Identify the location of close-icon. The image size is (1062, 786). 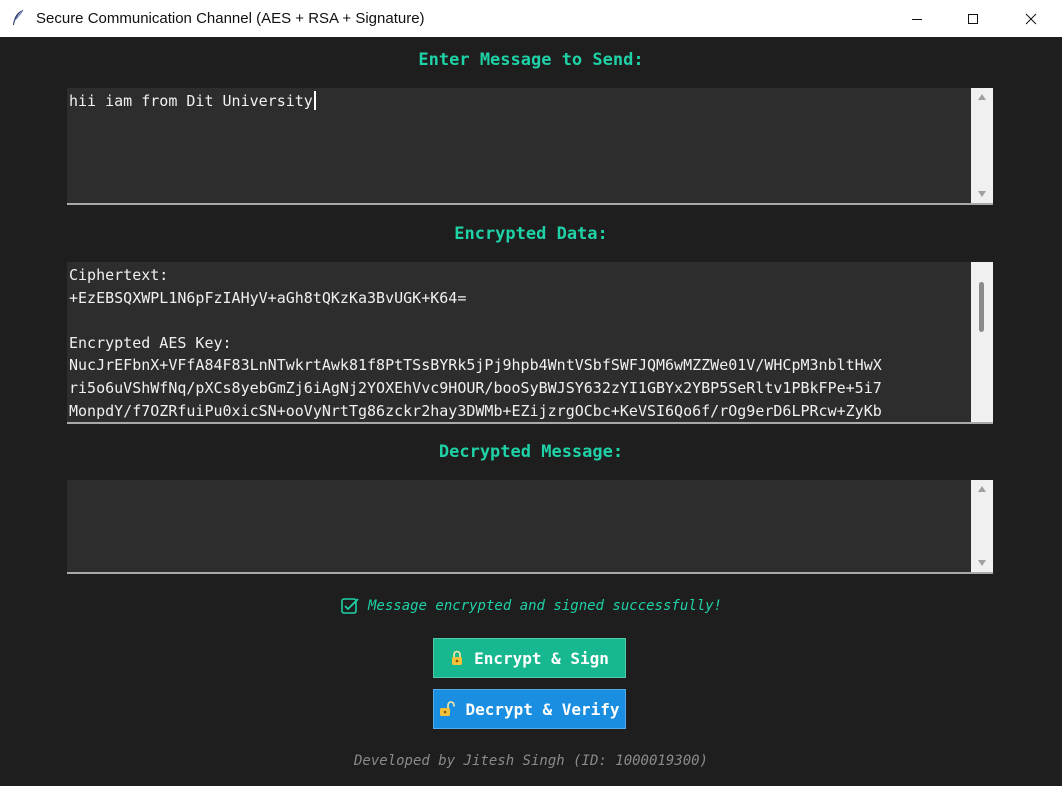
(1031, 18).